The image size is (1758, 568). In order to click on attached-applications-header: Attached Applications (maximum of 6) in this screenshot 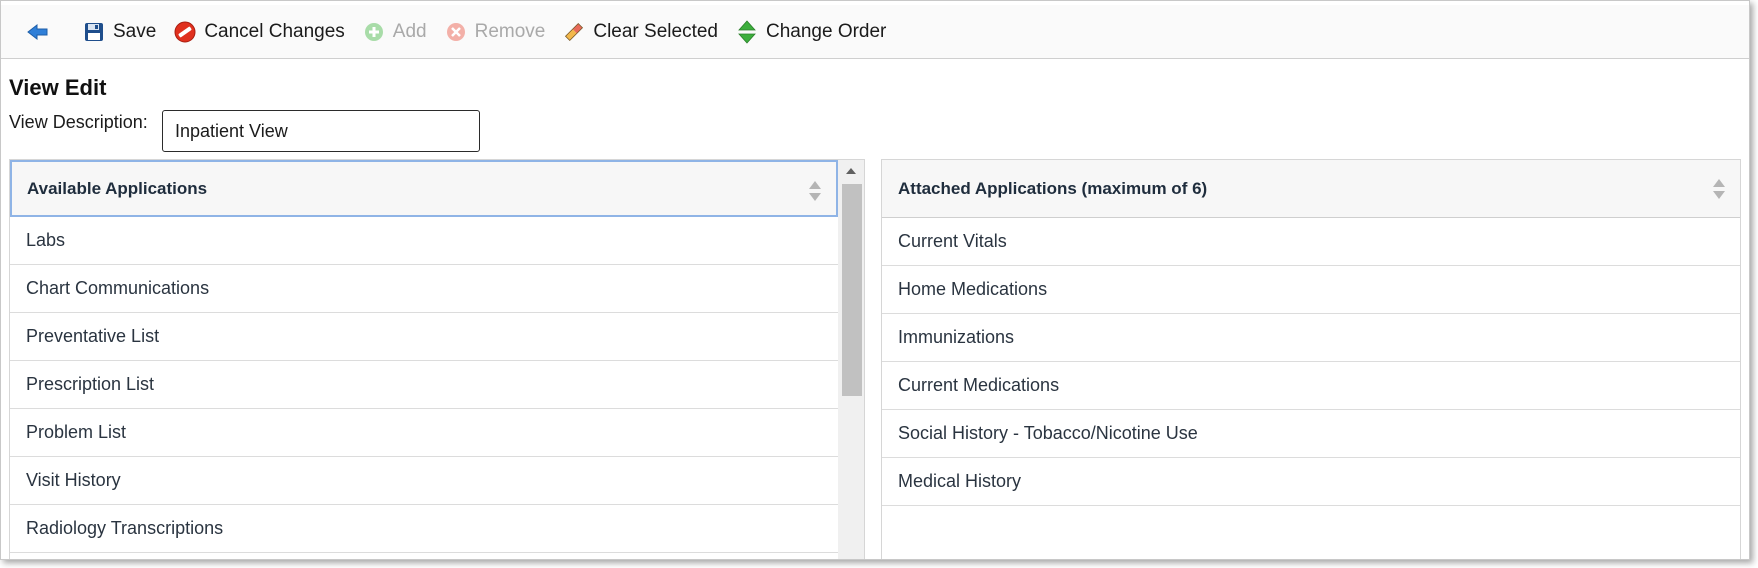, I will do `click(1311, 189)`.